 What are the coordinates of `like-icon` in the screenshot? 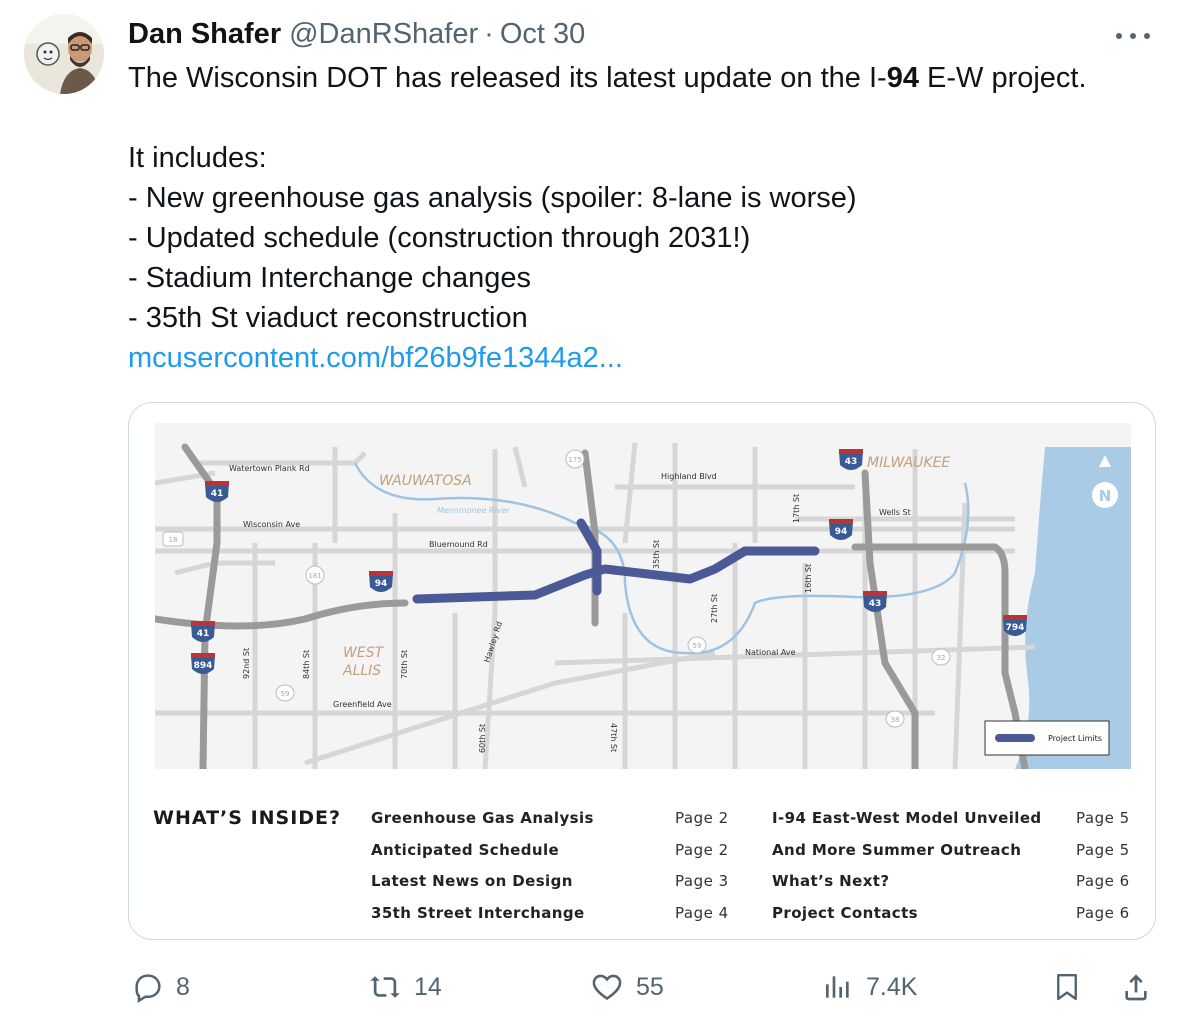 It's located at (607, 987).